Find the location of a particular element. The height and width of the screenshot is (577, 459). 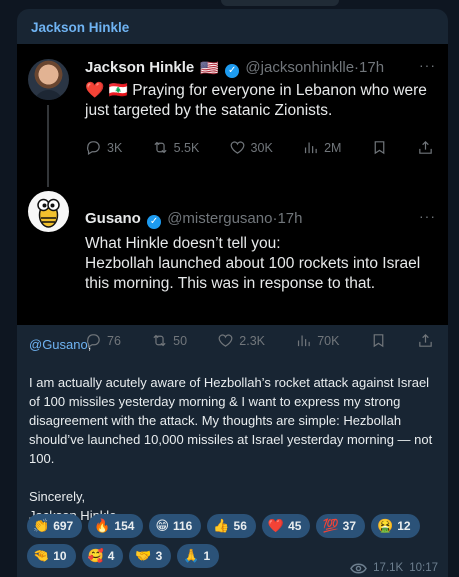

like-stat: 30K is located at coordinates (251, 147).